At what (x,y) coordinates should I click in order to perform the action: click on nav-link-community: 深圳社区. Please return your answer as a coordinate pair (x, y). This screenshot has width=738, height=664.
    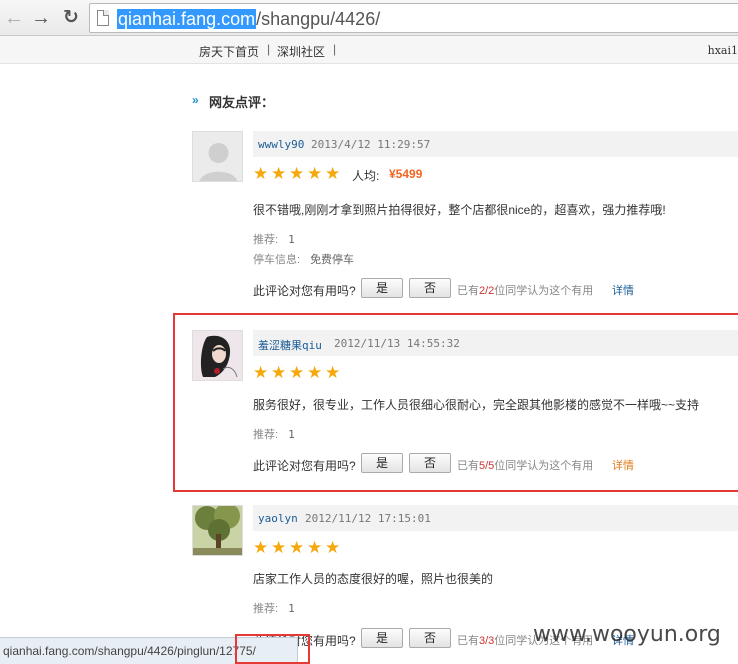
    Looking at the image, I should click on (301, 51).